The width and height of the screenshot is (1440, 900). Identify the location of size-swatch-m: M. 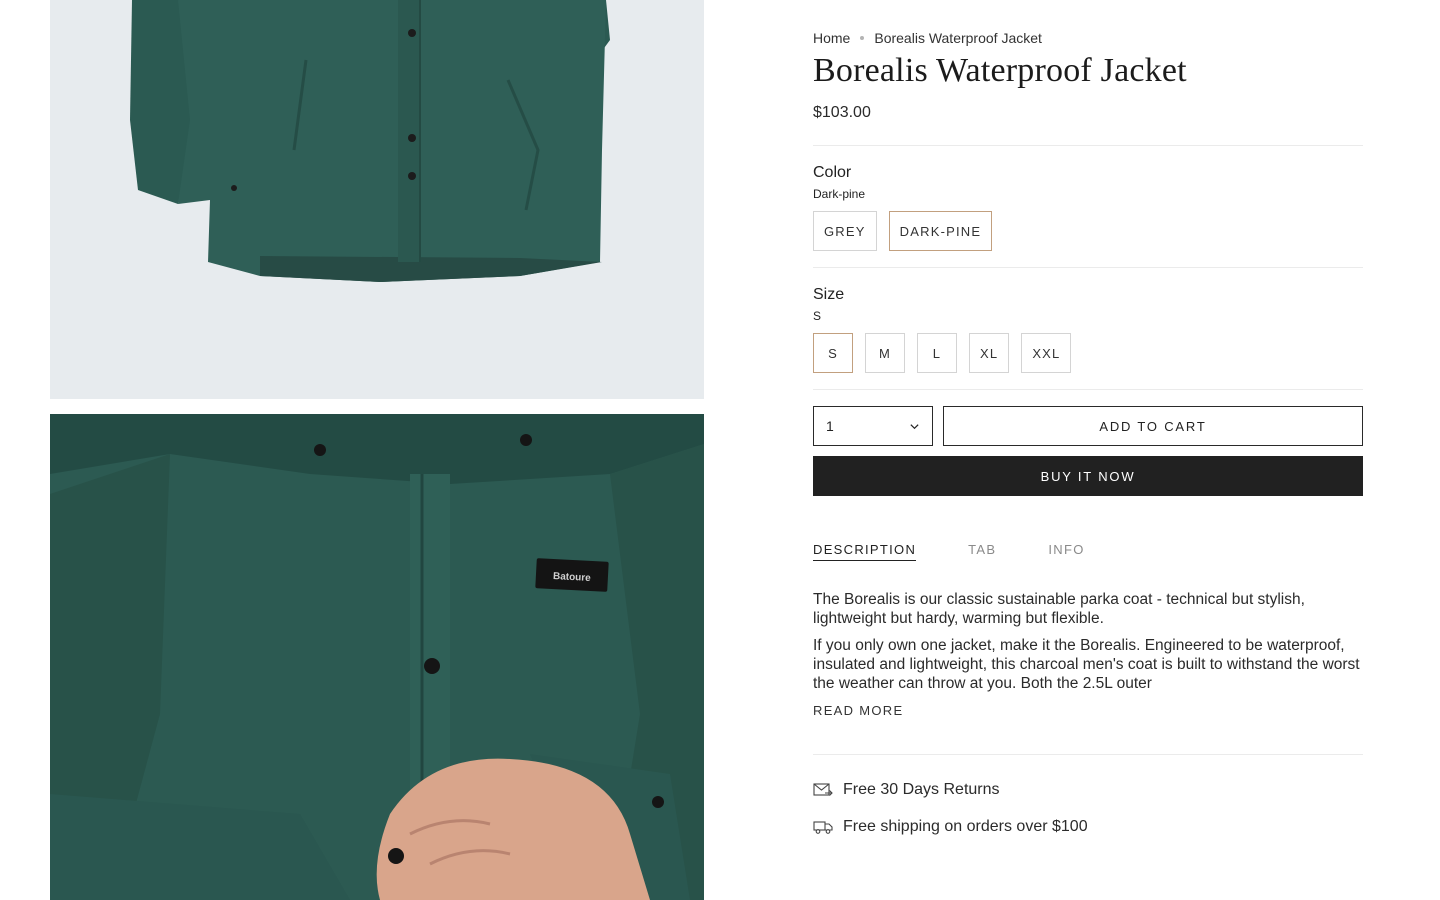
(885, 353).